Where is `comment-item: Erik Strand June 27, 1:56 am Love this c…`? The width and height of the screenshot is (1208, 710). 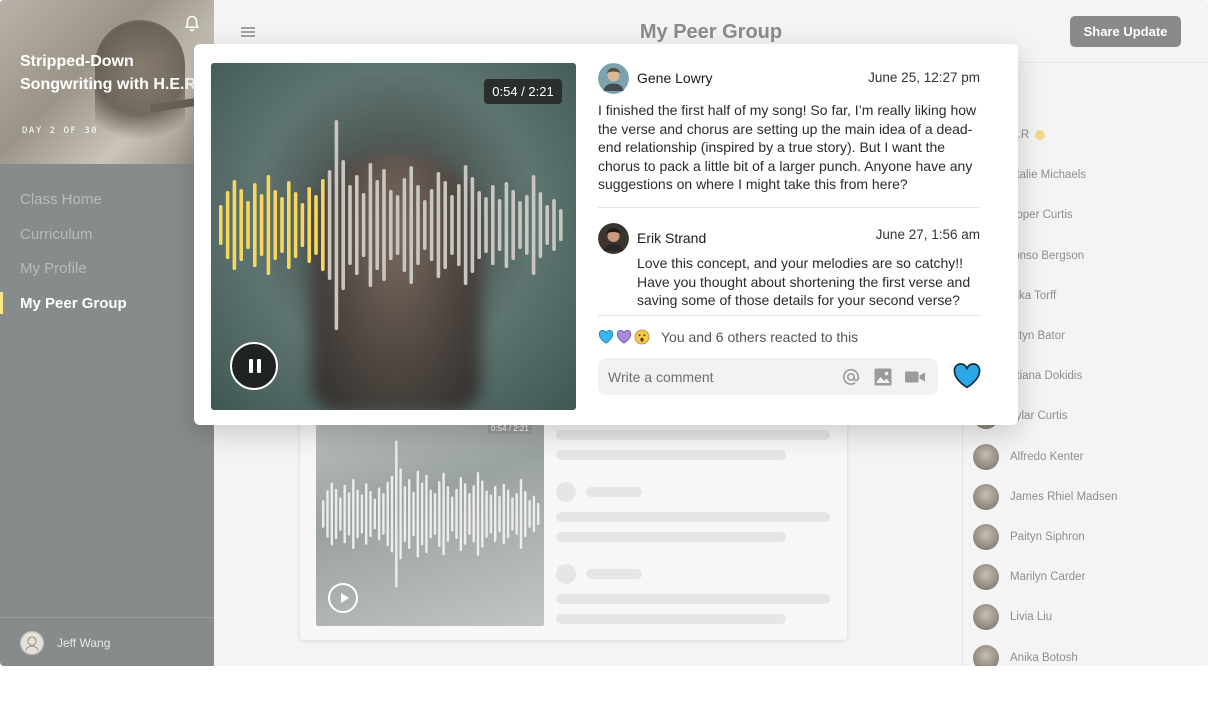 comment-item: Erik Strand June 27, 1:56 am Love this c… is located at coordinates (791, 269).